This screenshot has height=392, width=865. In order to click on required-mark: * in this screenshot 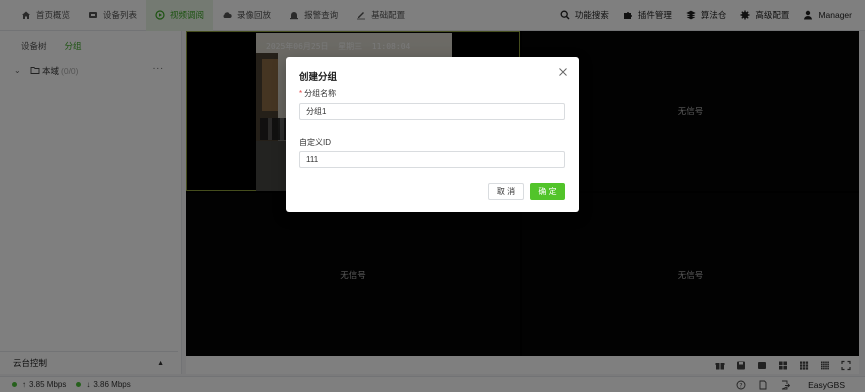, I will do `click(301, 93)`.